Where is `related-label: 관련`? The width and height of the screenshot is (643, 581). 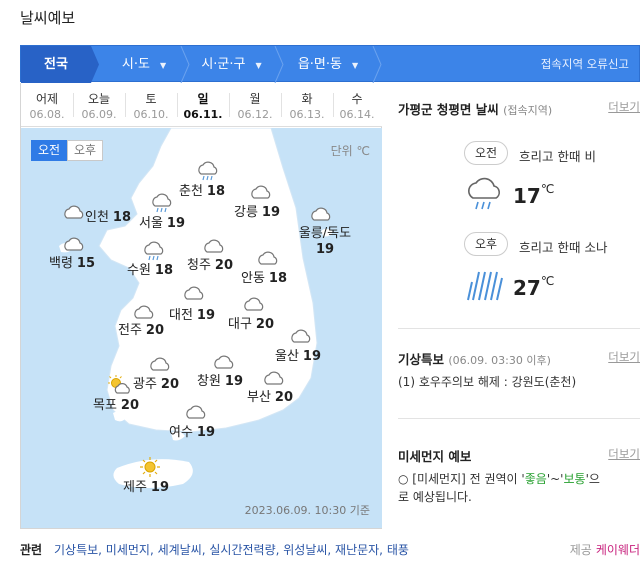
related-label: 관련 is located at coordinates (31, 550).